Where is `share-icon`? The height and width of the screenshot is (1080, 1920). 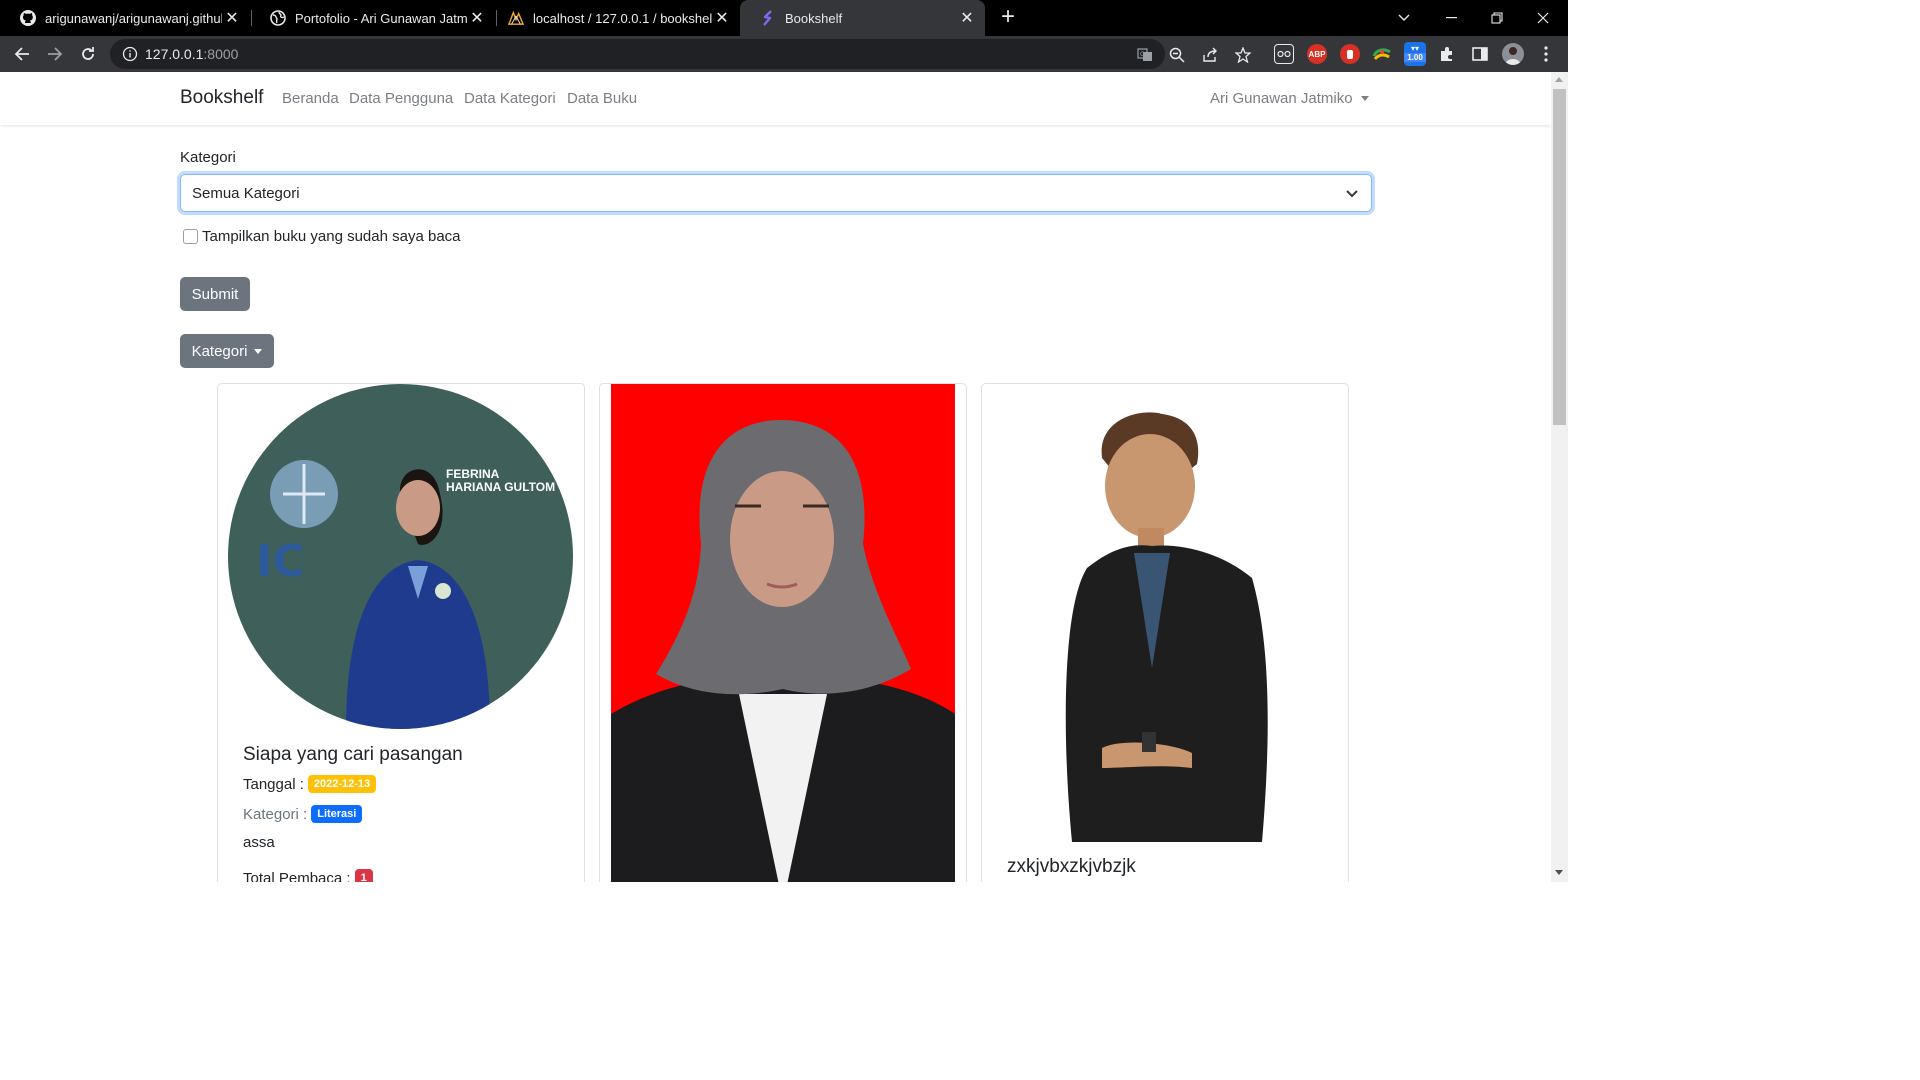 share-icon is located at coordinates (1210, 55).